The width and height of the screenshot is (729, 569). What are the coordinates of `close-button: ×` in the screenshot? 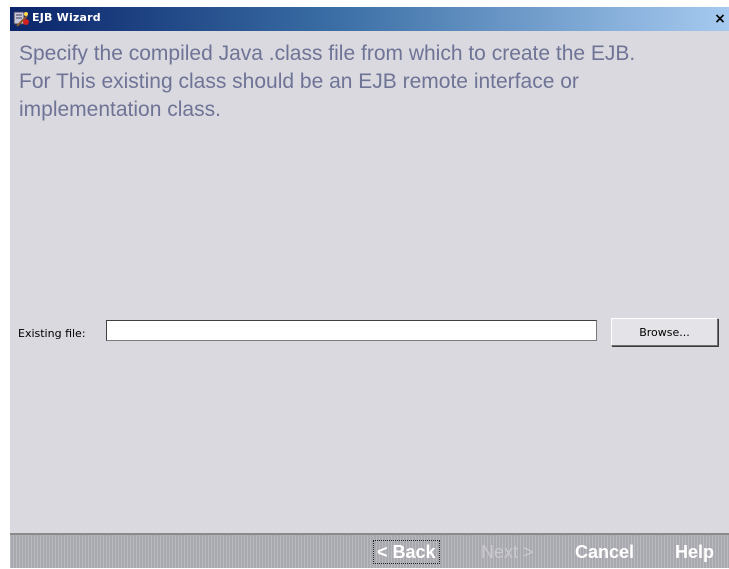 It's located at (720, 19).